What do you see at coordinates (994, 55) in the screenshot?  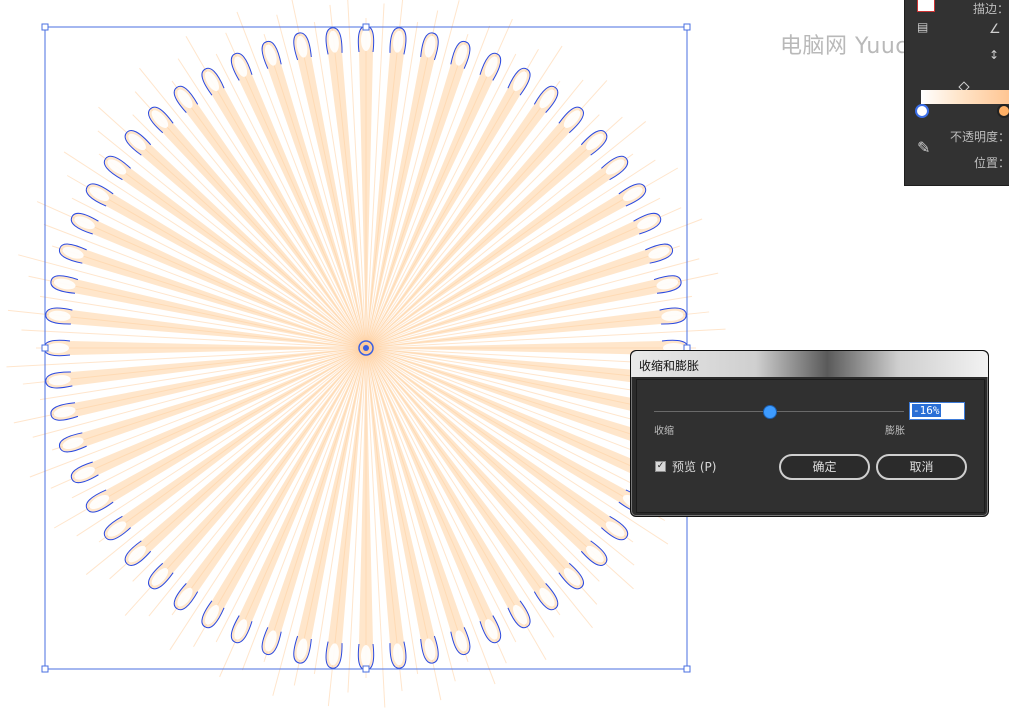 I see `aspect-ratio-icon: ↕` at bounding box center [994, 55].